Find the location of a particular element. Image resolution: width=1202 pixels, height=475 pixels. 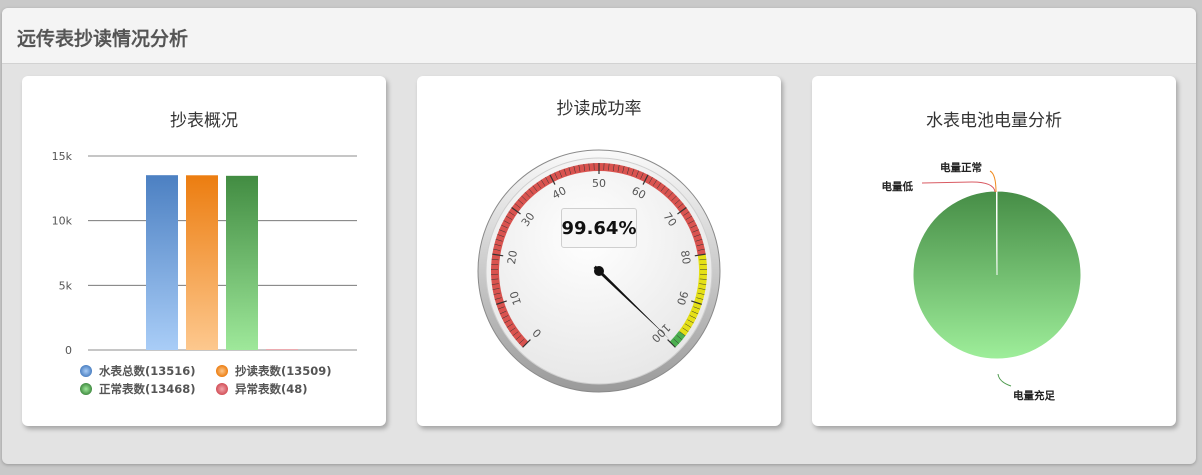

panel-header: 远传表抄读情况分析 is located at coordinates (599, 36).